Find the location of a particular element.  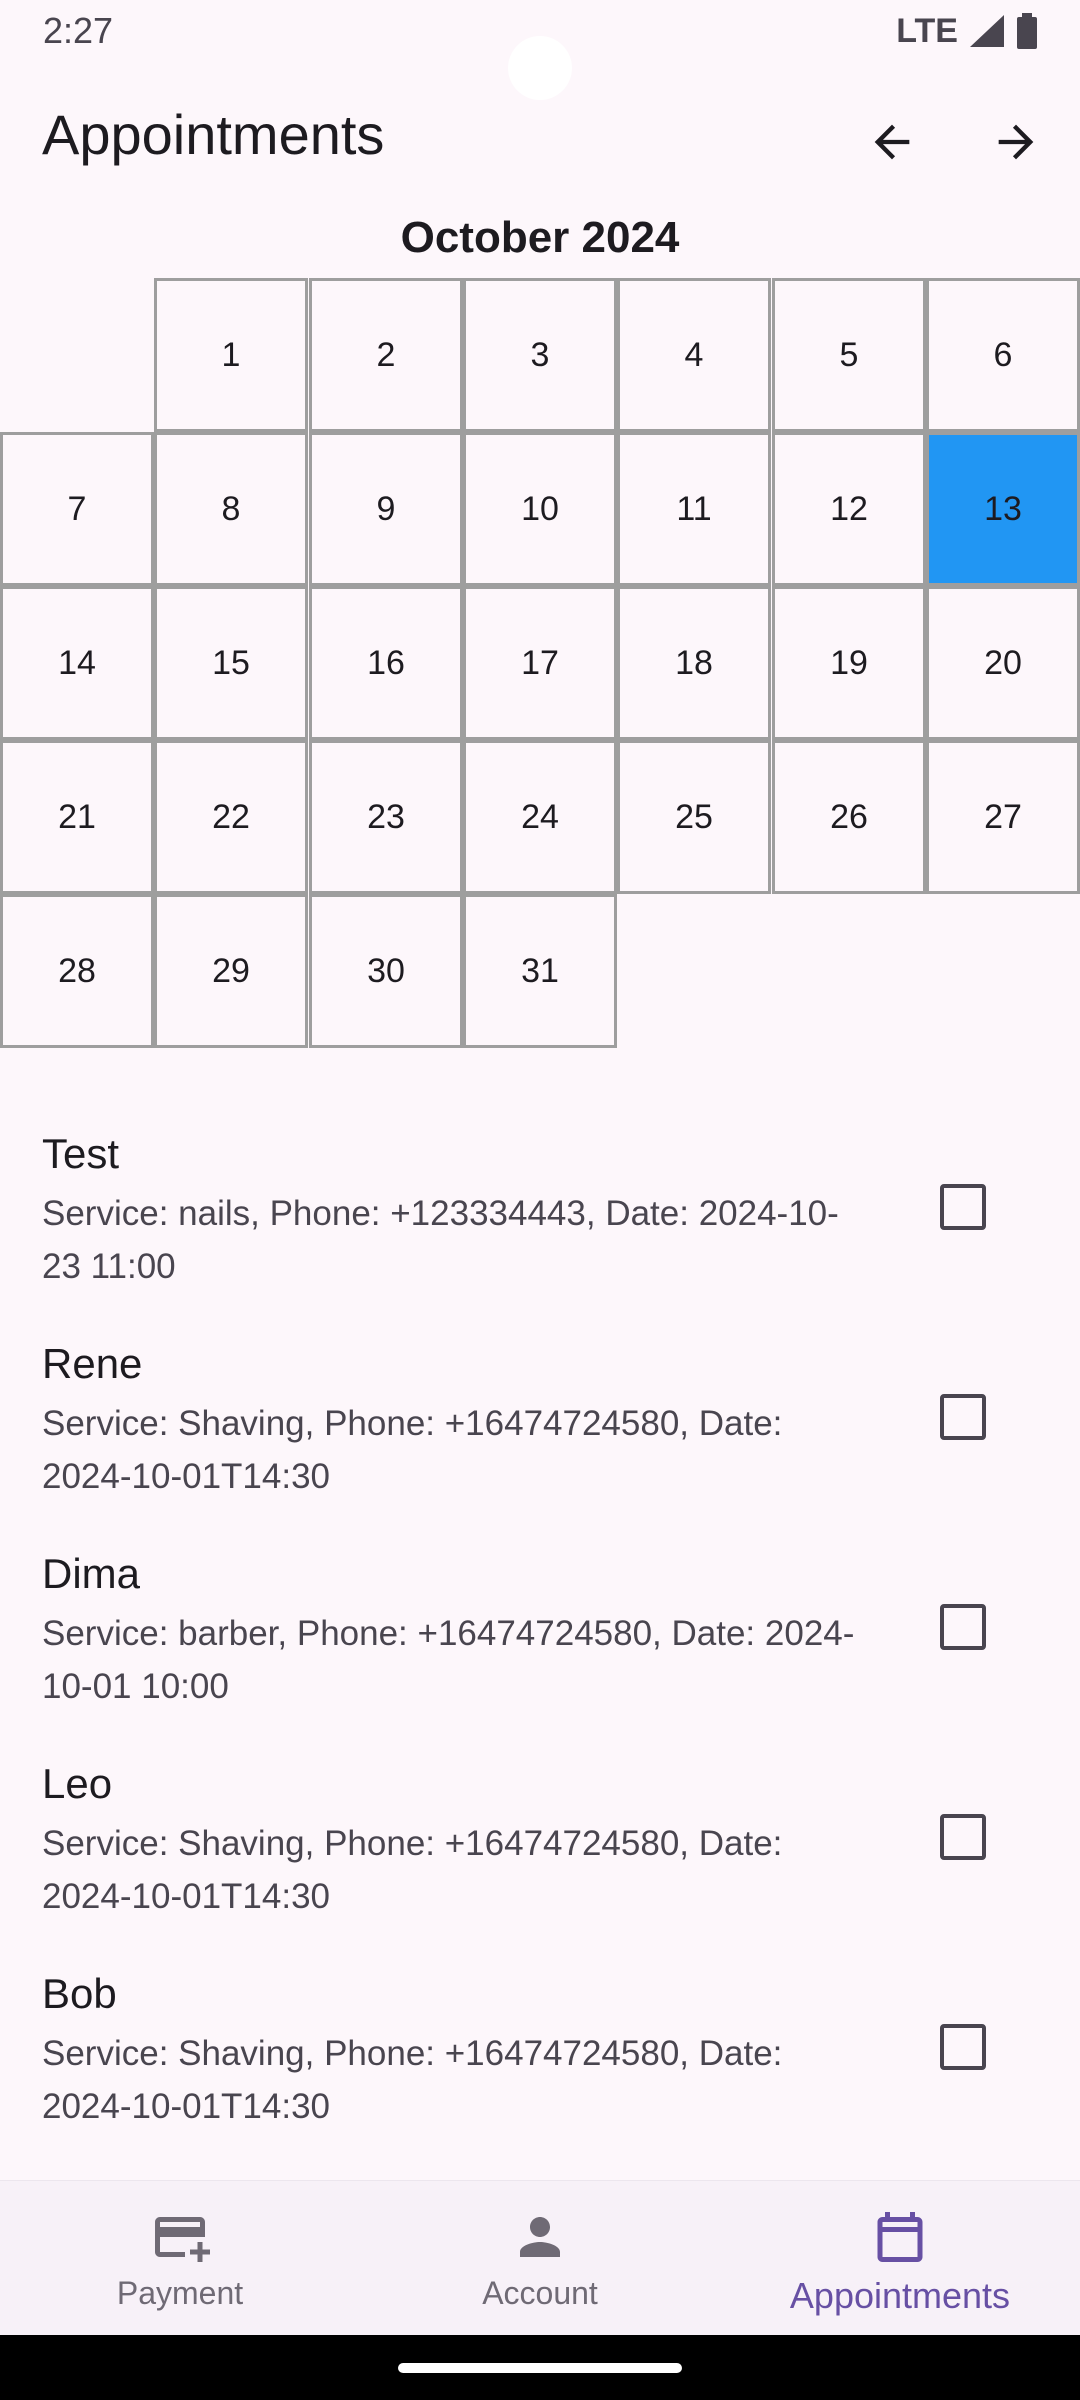

calendar-day: 30 is located at coordinates (386, 971).